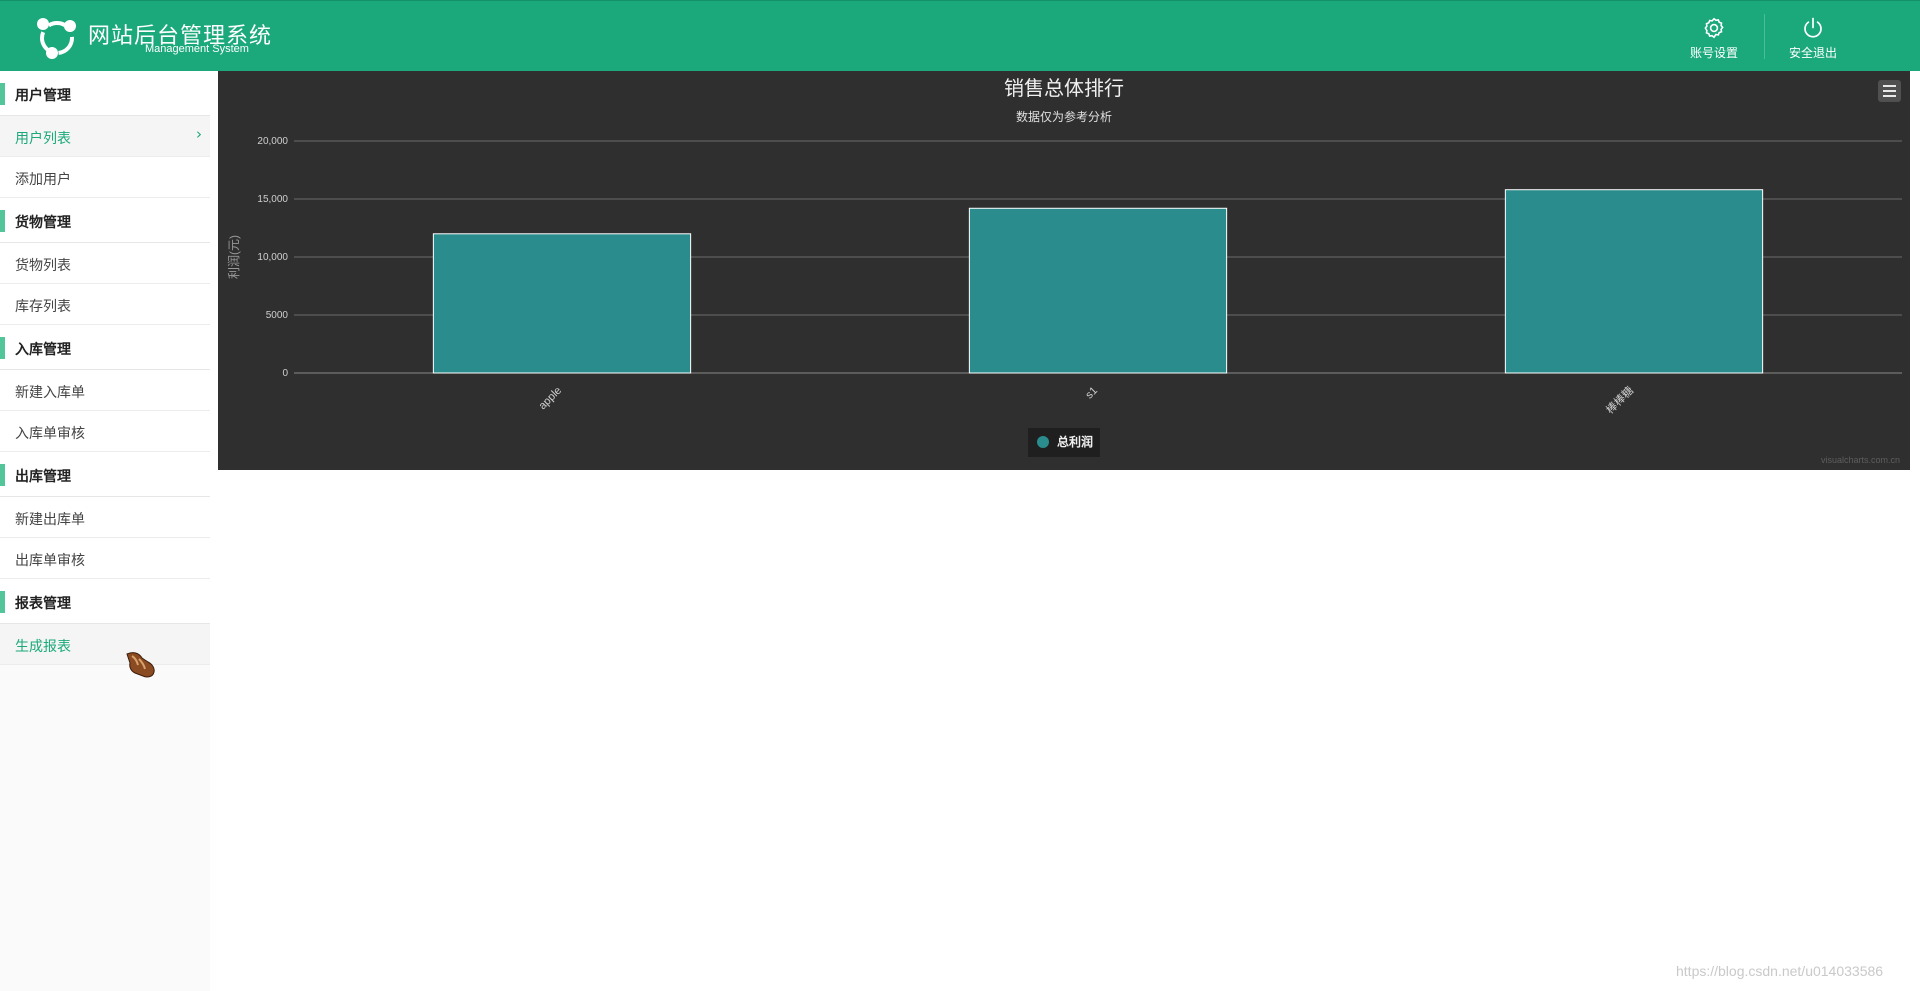  Describe the element at coordinates (43, 350) in the screenshot. I see `sidebar-group-title: 入库管理` at that location.